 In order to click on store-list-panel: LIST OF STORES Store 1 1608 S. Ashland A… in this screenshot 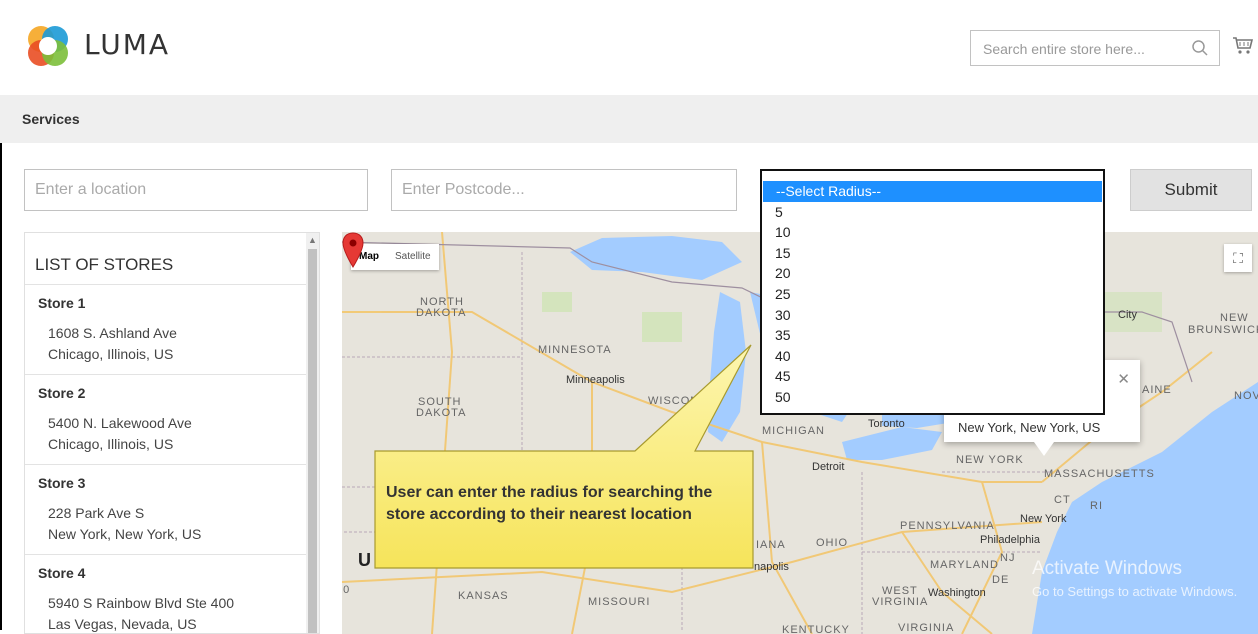, I will do `click(172, 433)`.